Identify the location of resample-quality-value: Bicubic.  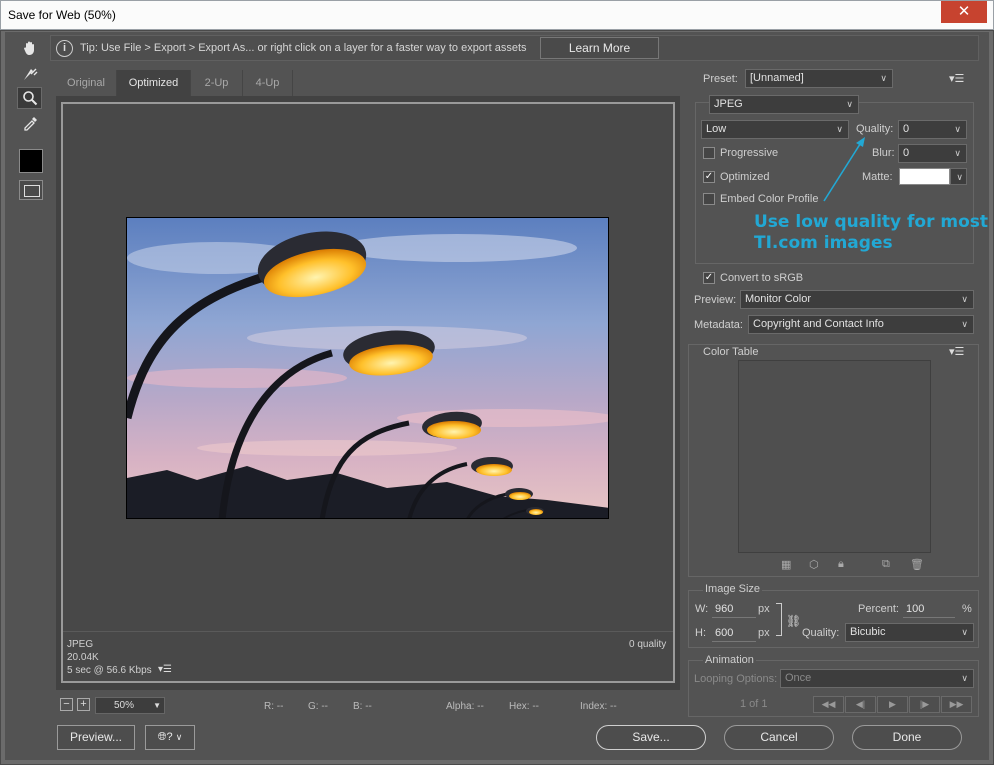
(868, 632).